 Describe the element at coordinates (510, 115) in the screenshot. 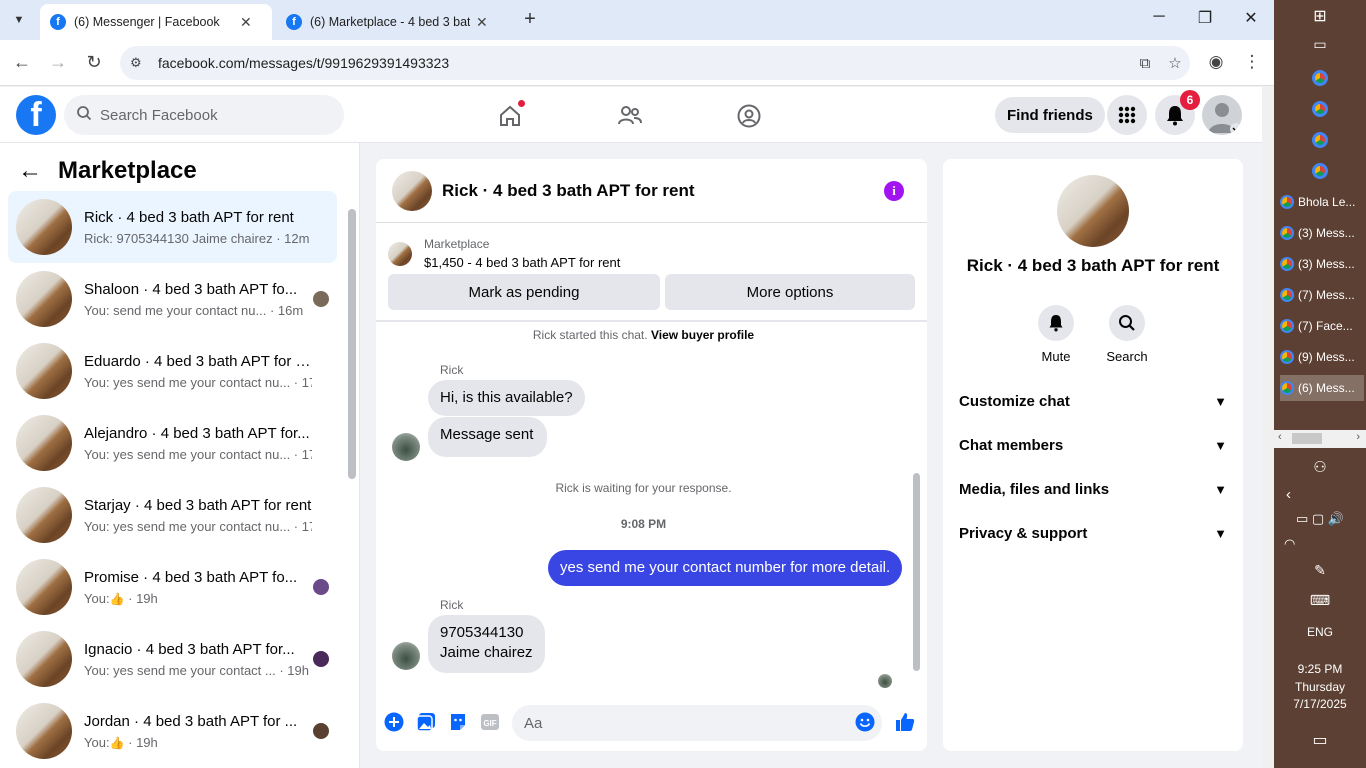

I see `home-icon` at that location.